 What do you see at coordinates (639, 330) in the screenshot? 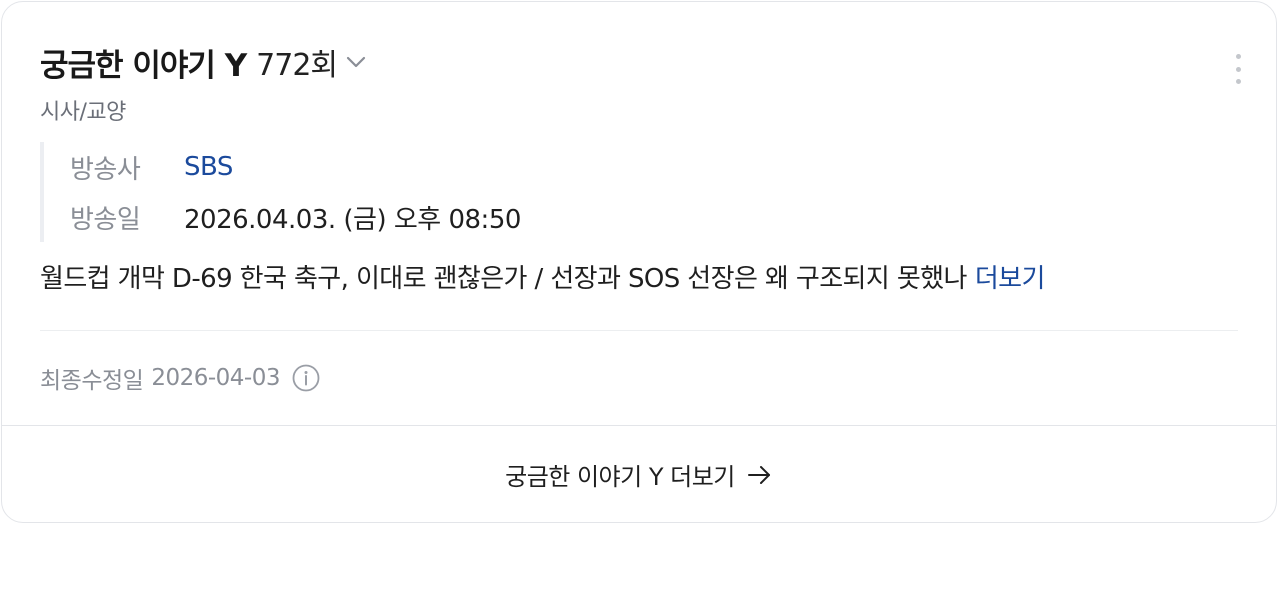
I see `divider` at bounding box center [639, 330].